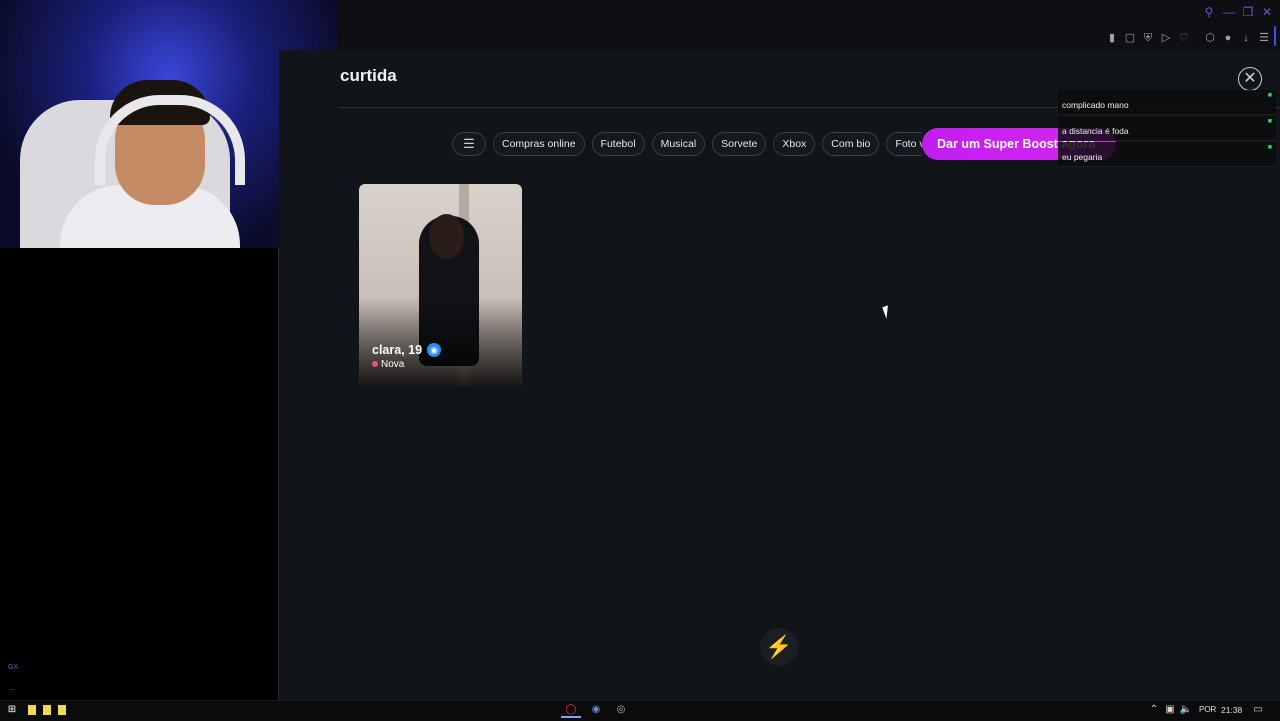 This screenshot has width=1280, height=721. I want to click on gx-label: GX, so click(13, 667).